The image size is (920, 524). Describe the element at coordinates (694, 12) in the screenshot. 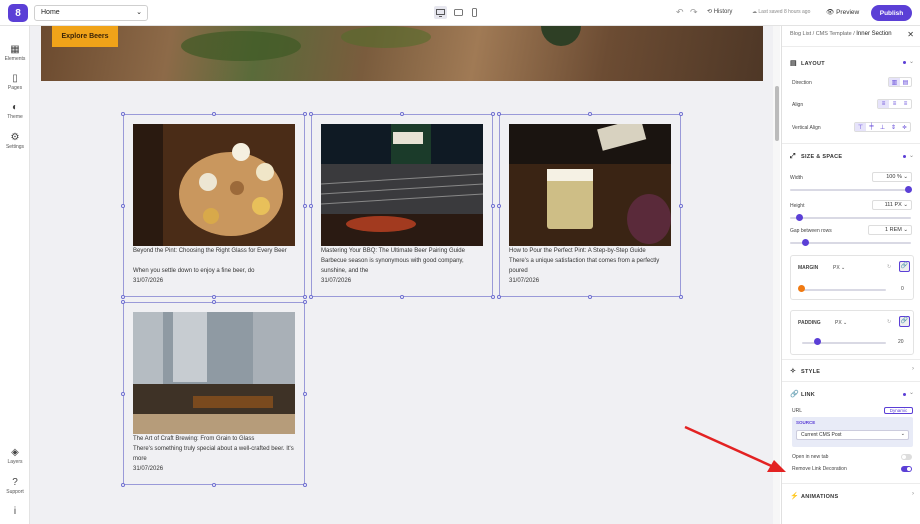

I see `redo-icon: ↷` at that location.